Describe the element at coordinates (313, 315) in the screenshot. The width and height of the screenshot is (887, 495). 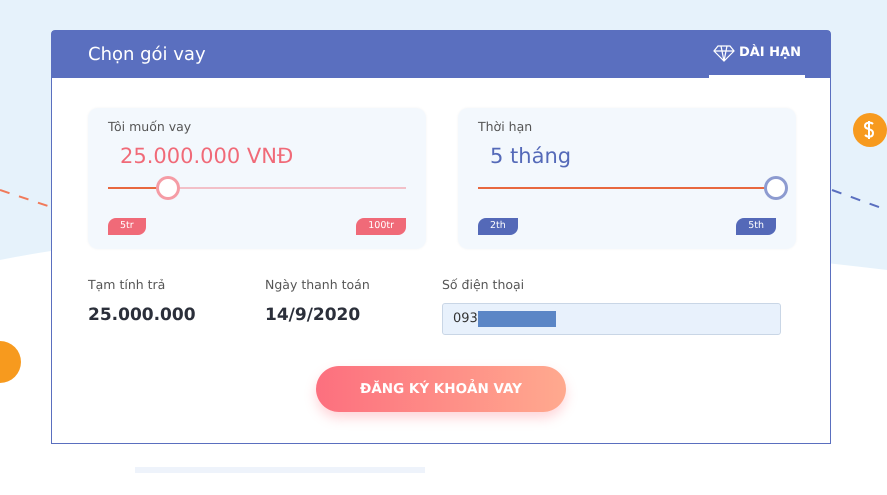
I see `summary-value: 14/9/2020` at that location.